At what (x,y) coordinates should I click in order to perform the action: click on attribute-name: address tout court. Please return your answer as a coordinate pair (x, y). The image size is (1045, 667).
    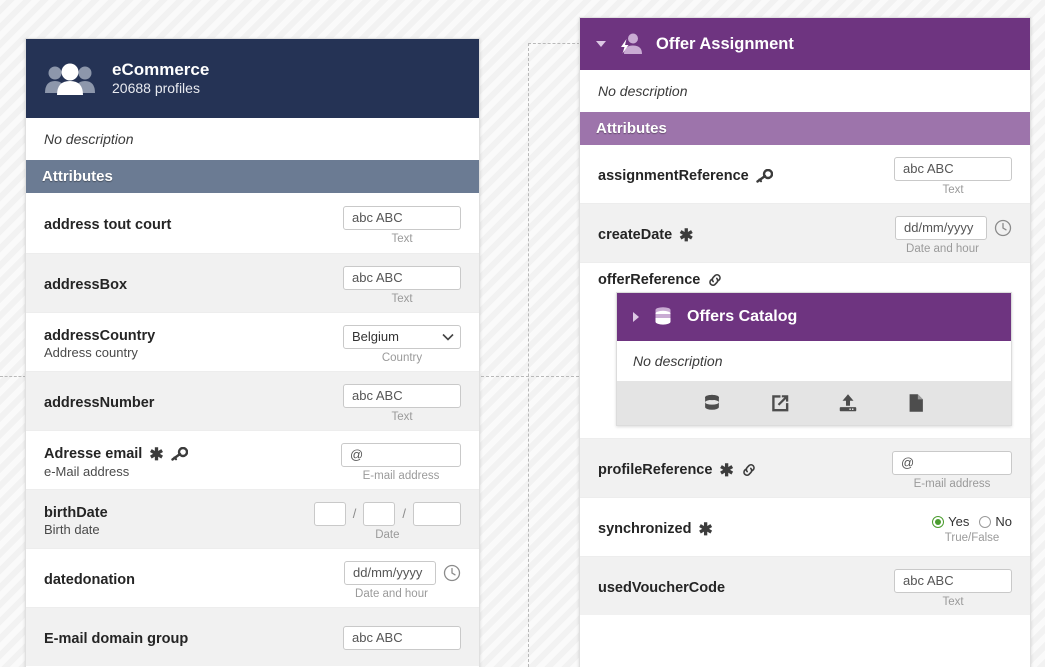
    Looking at the image, I should click on (108, 225).